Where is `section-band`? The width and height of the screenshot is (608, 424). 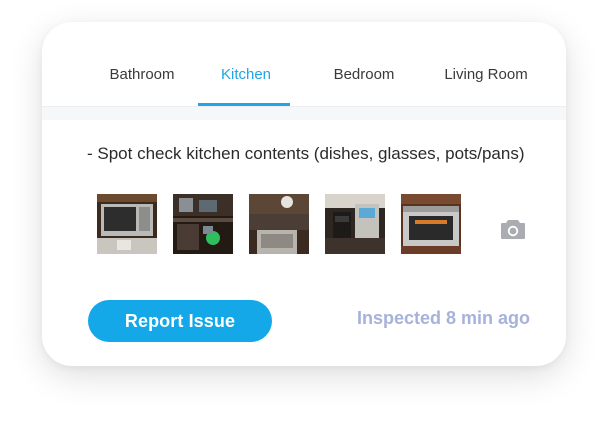 section-band is located at coordinates (304, 113).